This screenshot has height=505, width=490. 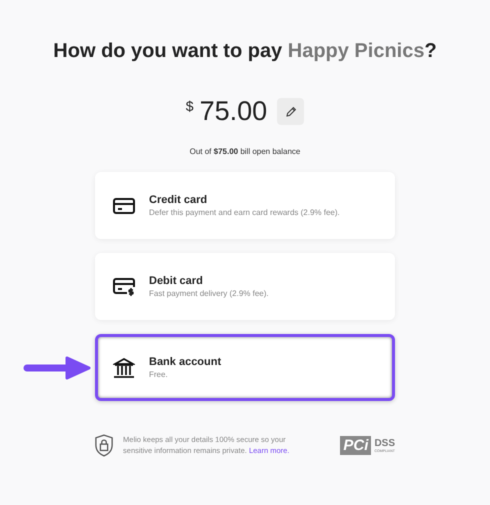 What do you see at coordinates (245, 51) in the screenshot?
I see `page-title: How do you want to pay Happy Picnics?` at bounding box center [245, 51].